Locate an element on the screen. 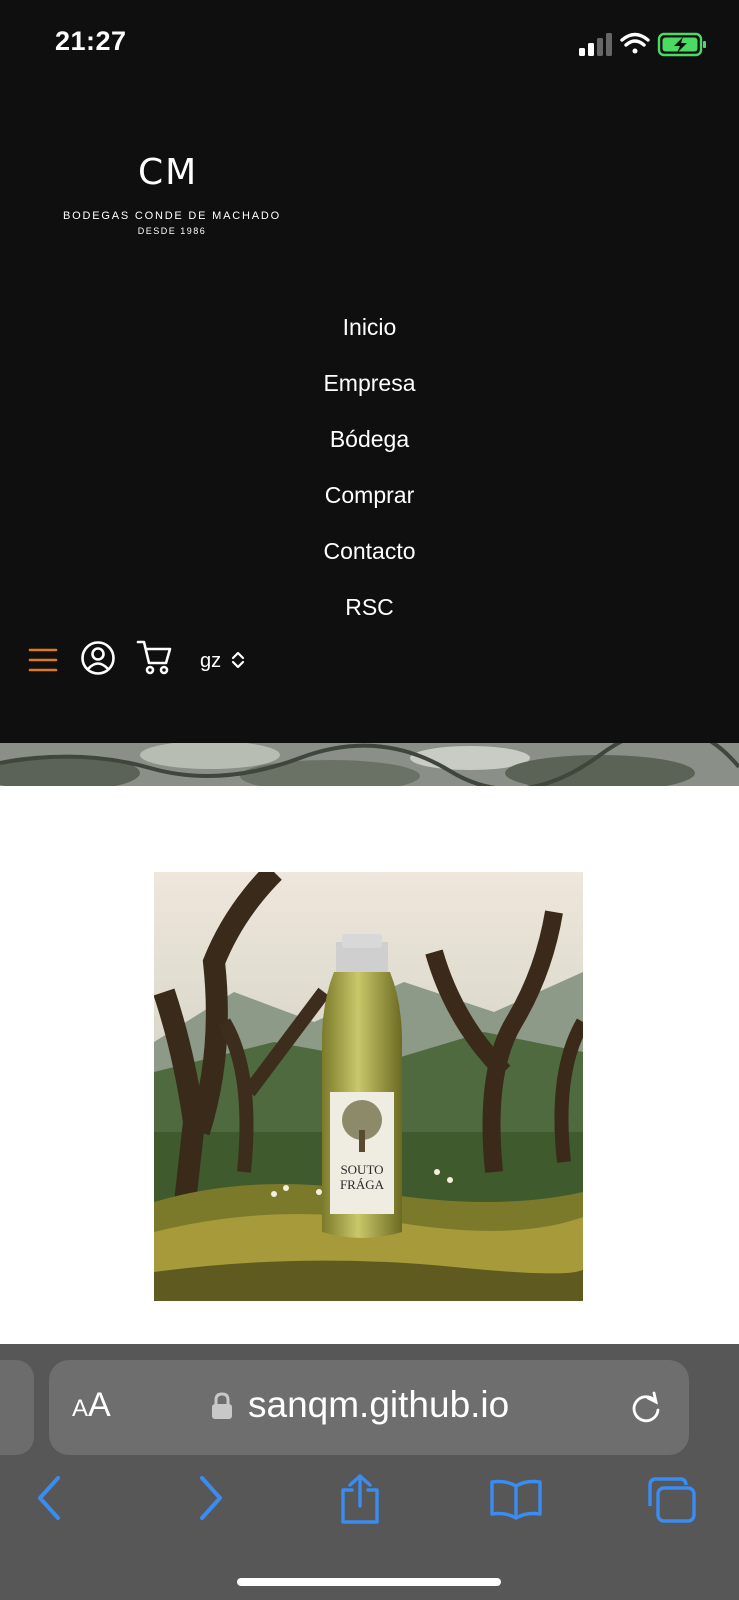 The height and width of the screenshot is (1600, 739). updown-chevron-icon is located at coordinates (236, 661).